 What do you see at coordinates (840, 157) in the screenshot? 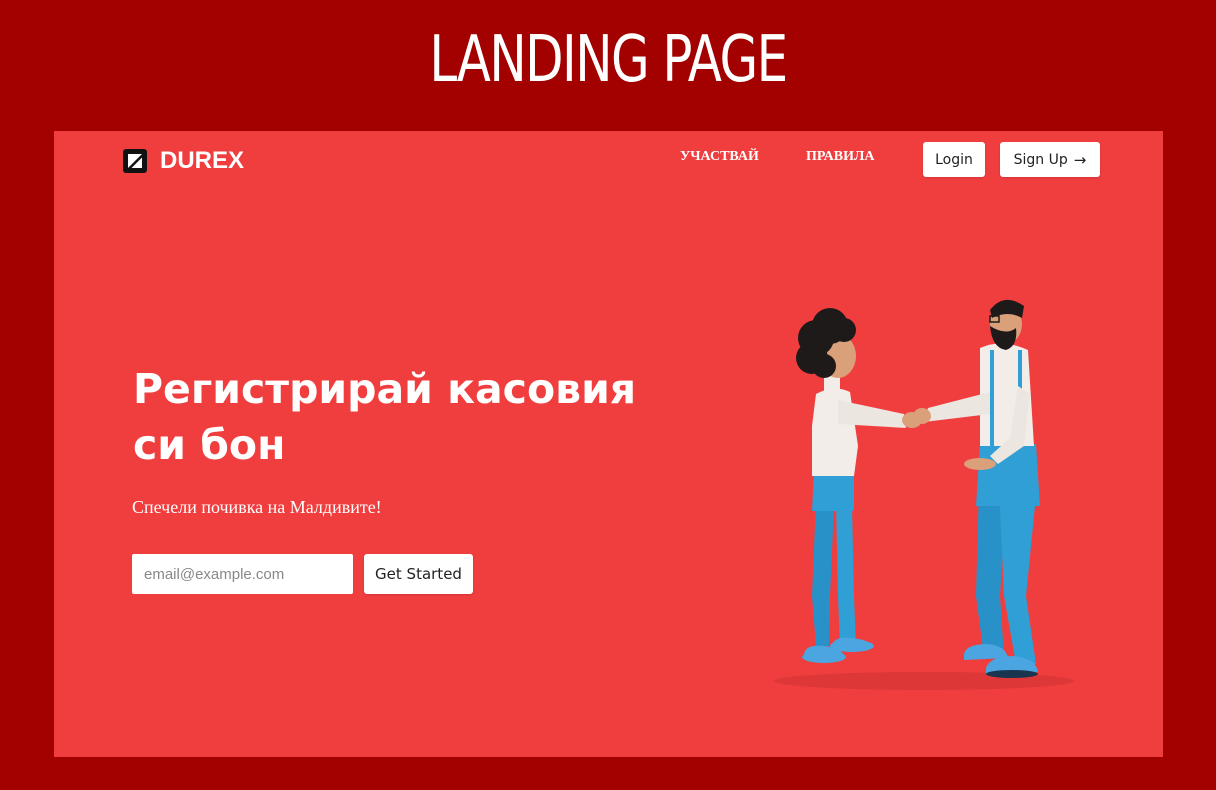
I see `nav-link-rules: ПРАВИЛА` at bounding box center [840, 157].